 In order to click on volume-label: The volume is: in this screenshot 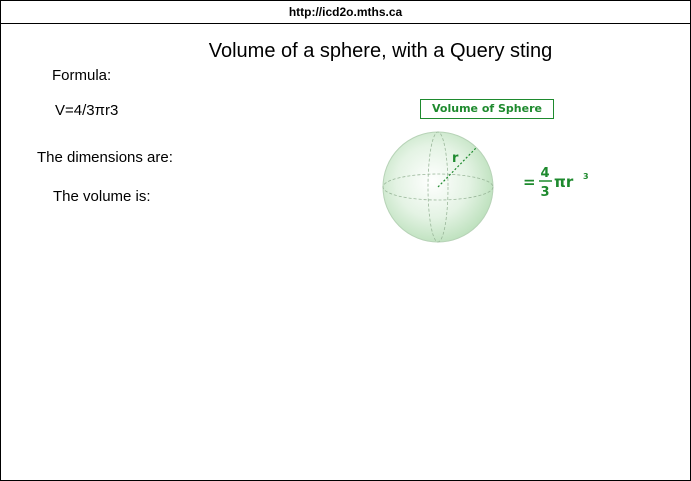, I will do `click(102, 196)`.